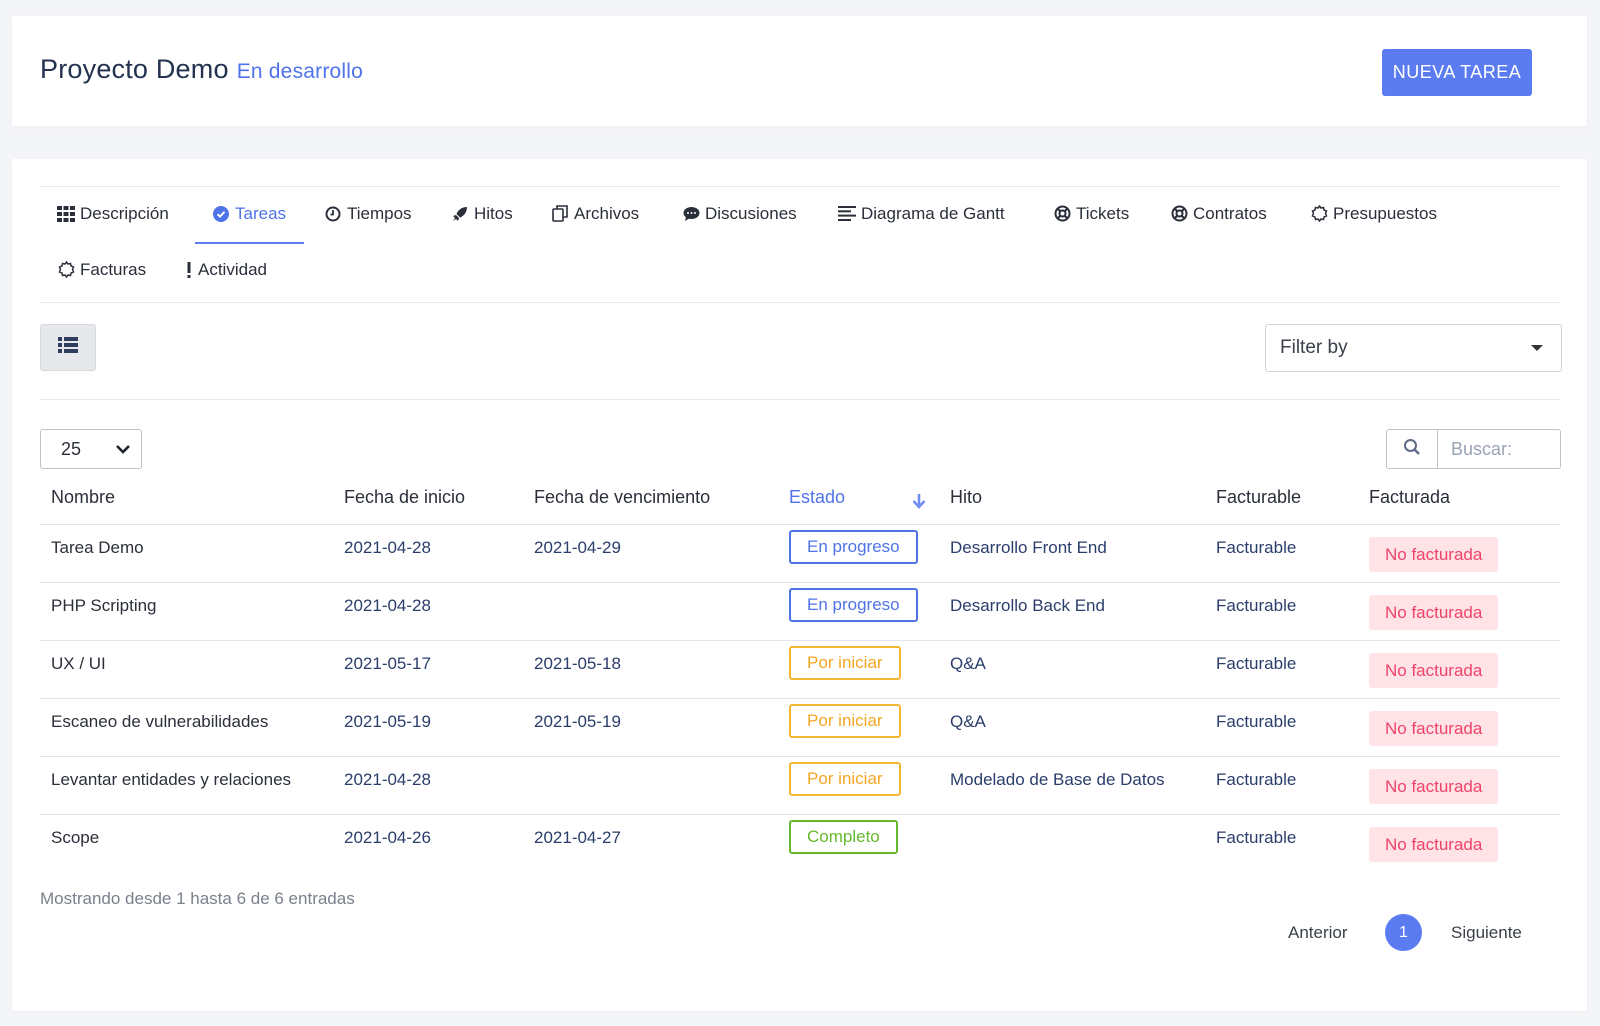 This screenshot has width=1600, height=1026. I want to click on tab-facturas: Facturas, so click(93, 269).